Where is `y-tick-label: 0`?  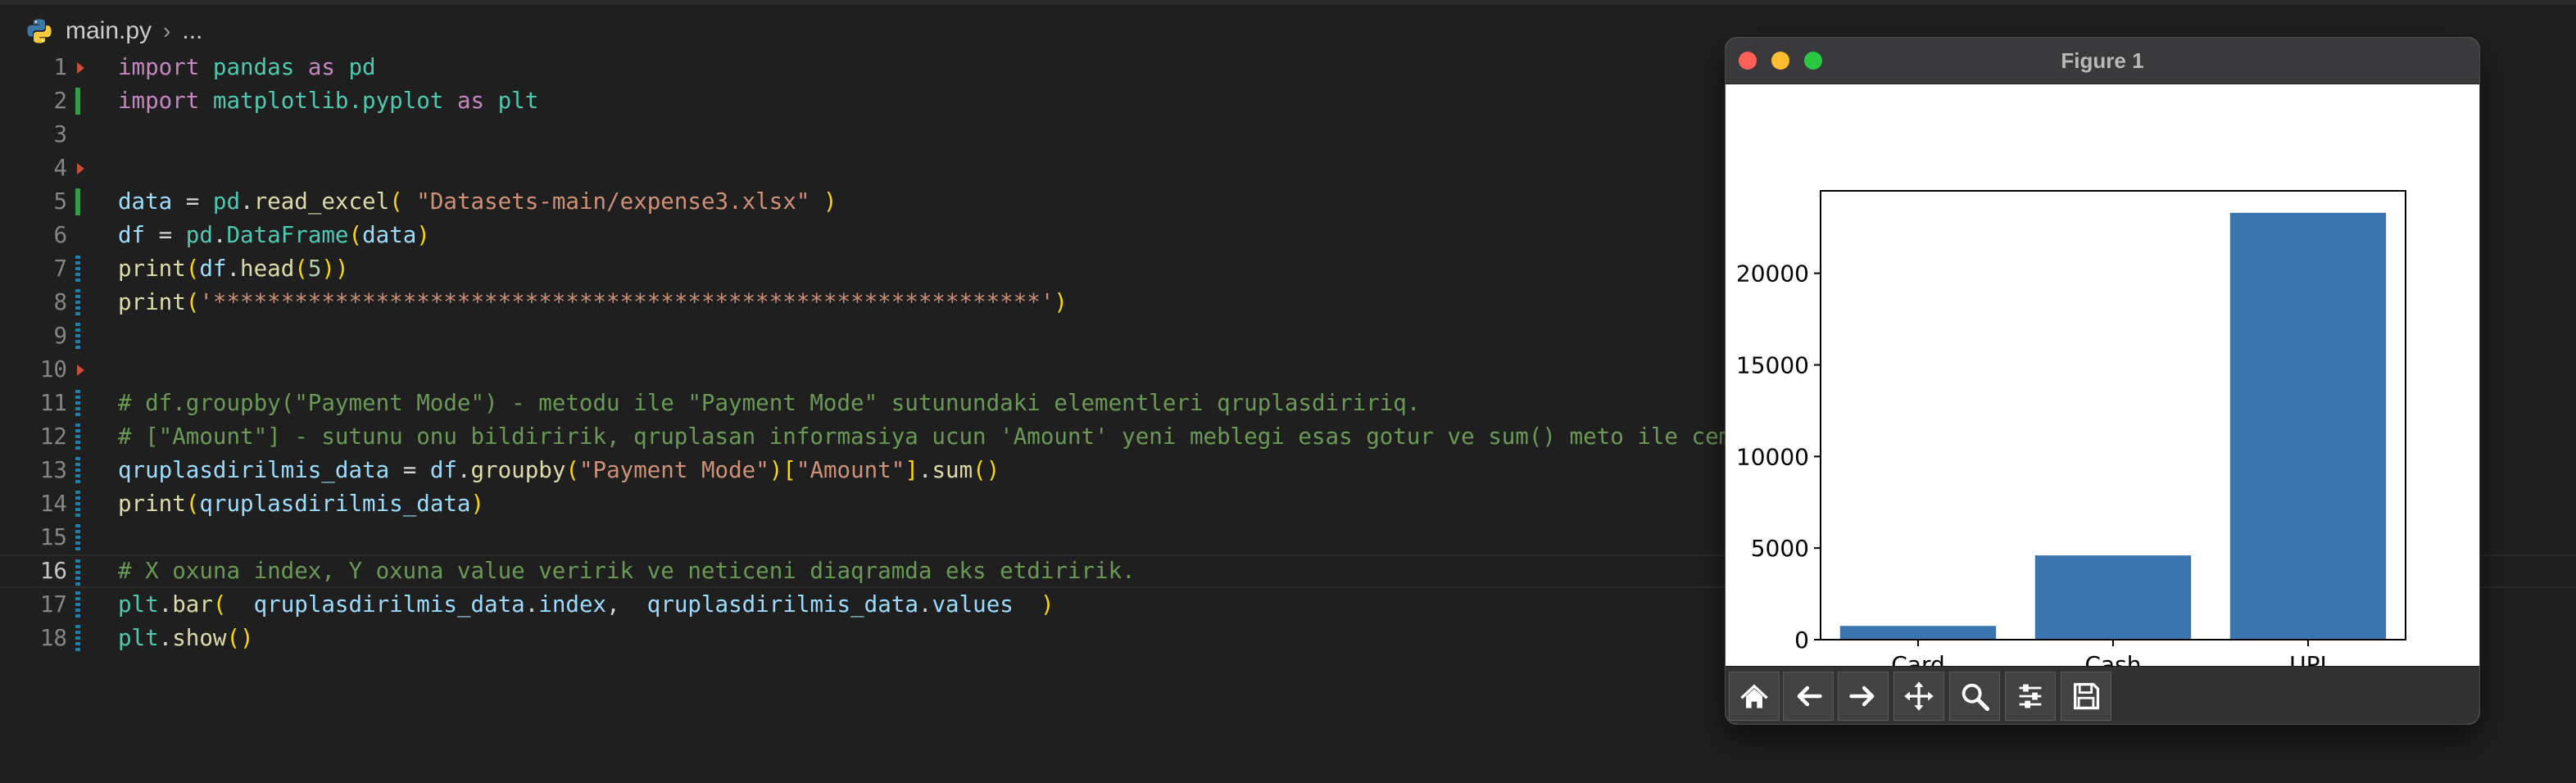
y-tick-label: 0 is located at coordinates (1802, 640).